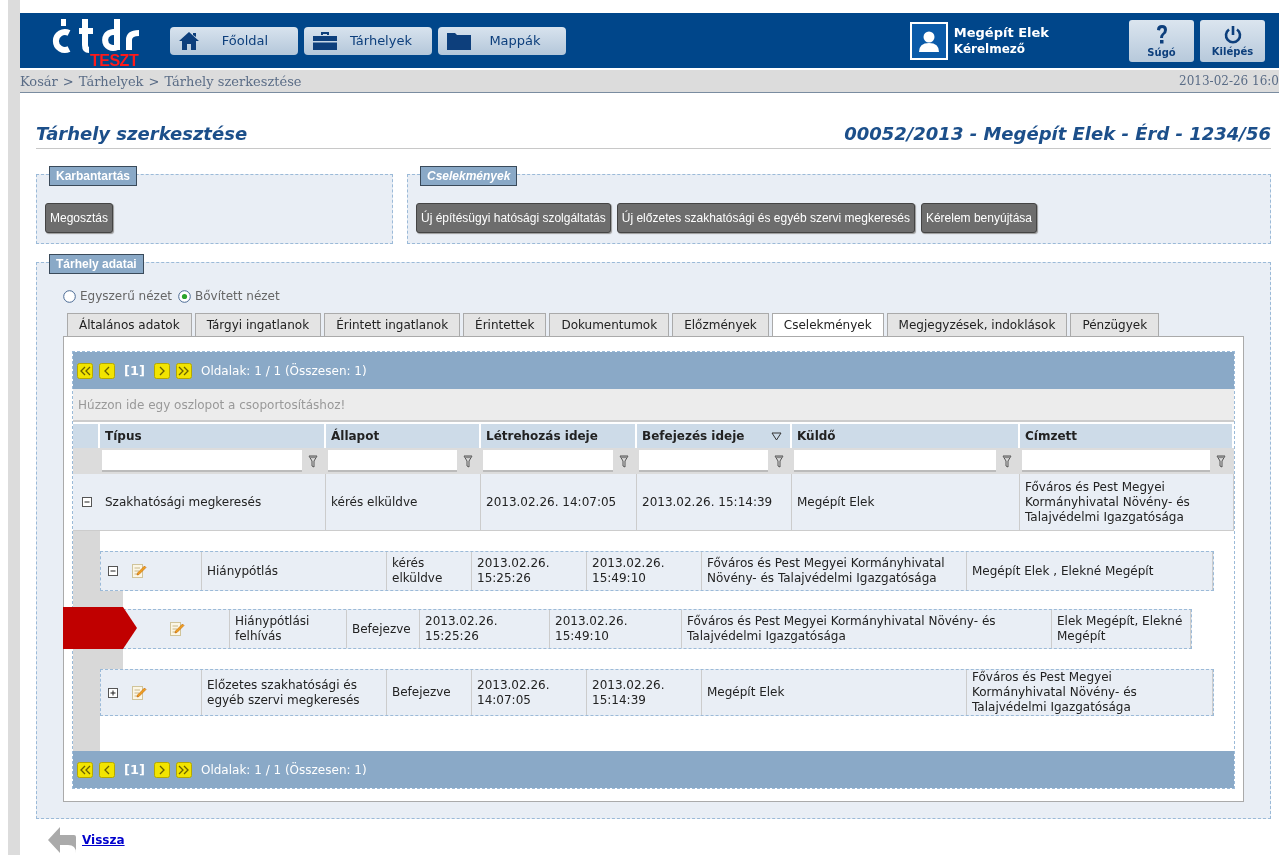 This screenshot has height=855, width=1279. What do you see at coordinates (294, 692) in the screenshot?
I see `table-cell: Előzetes szakhatósági és egyéb szervi megkeresés` at bounding box center [294, 692].